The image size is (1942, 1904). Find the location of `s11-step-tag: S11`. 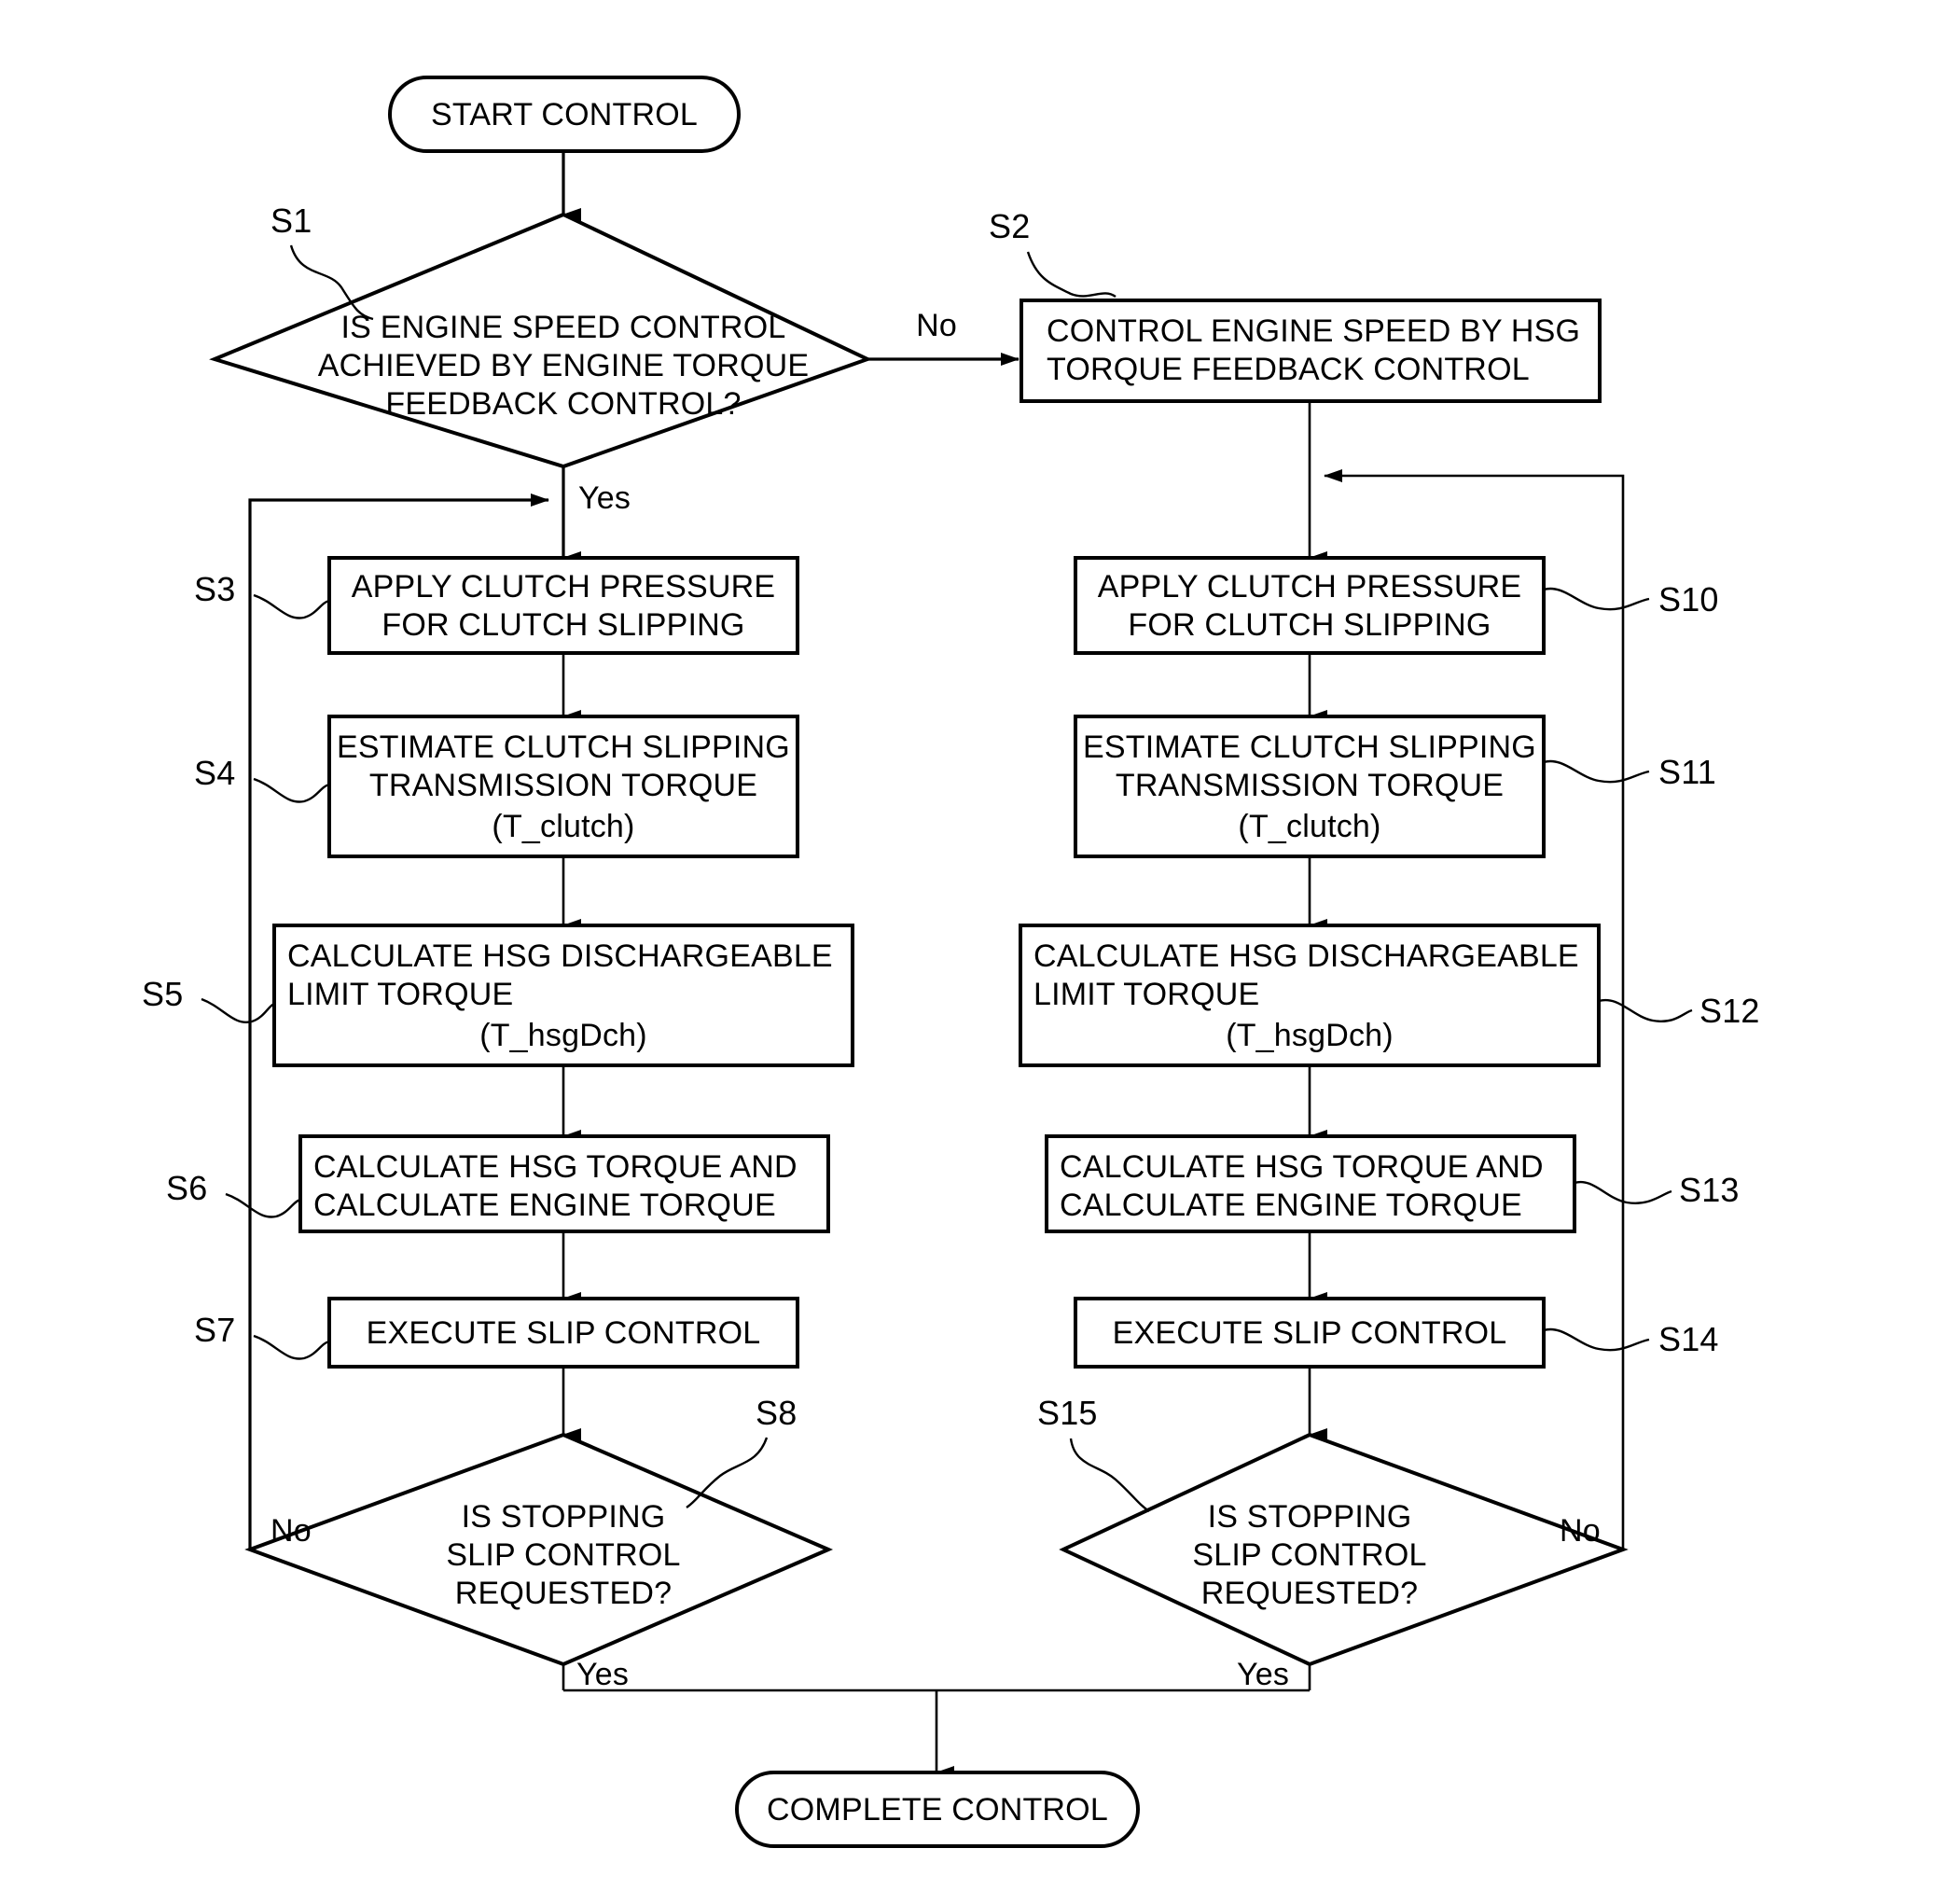

s11-step-tag: S11 is located at coordinates (1687, 772).